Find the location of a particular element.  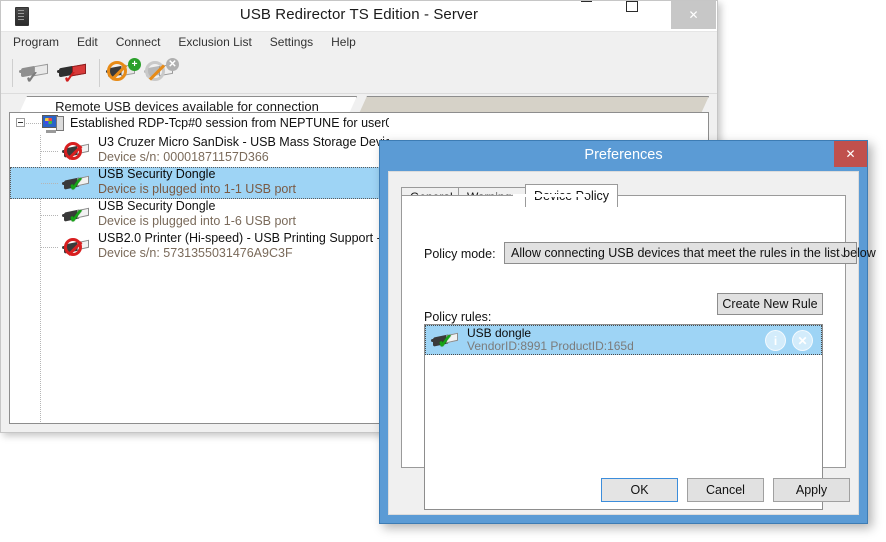

dialog-title: Preferences is located at coordinates (623, 155).